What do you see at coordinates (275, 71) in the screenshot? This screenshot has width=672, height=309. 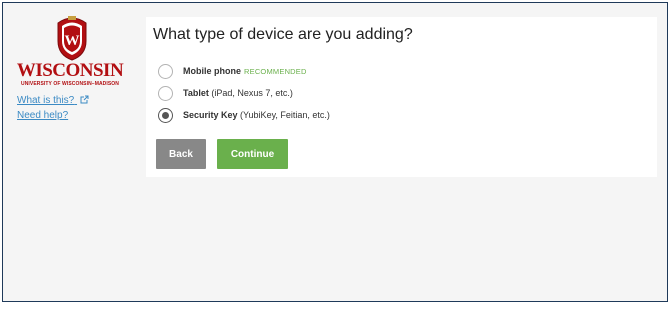 I see `recommended-badge: RECOMMENDED` at bounding box center [275, 71].